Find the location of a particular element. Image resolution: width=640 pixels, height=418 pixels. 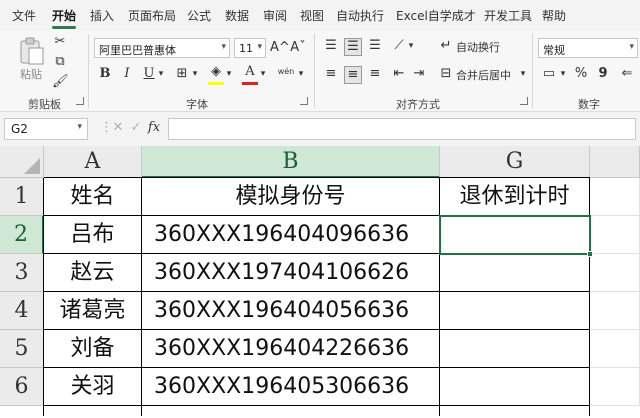

percent-button: % is located at coordinates (581, 74).